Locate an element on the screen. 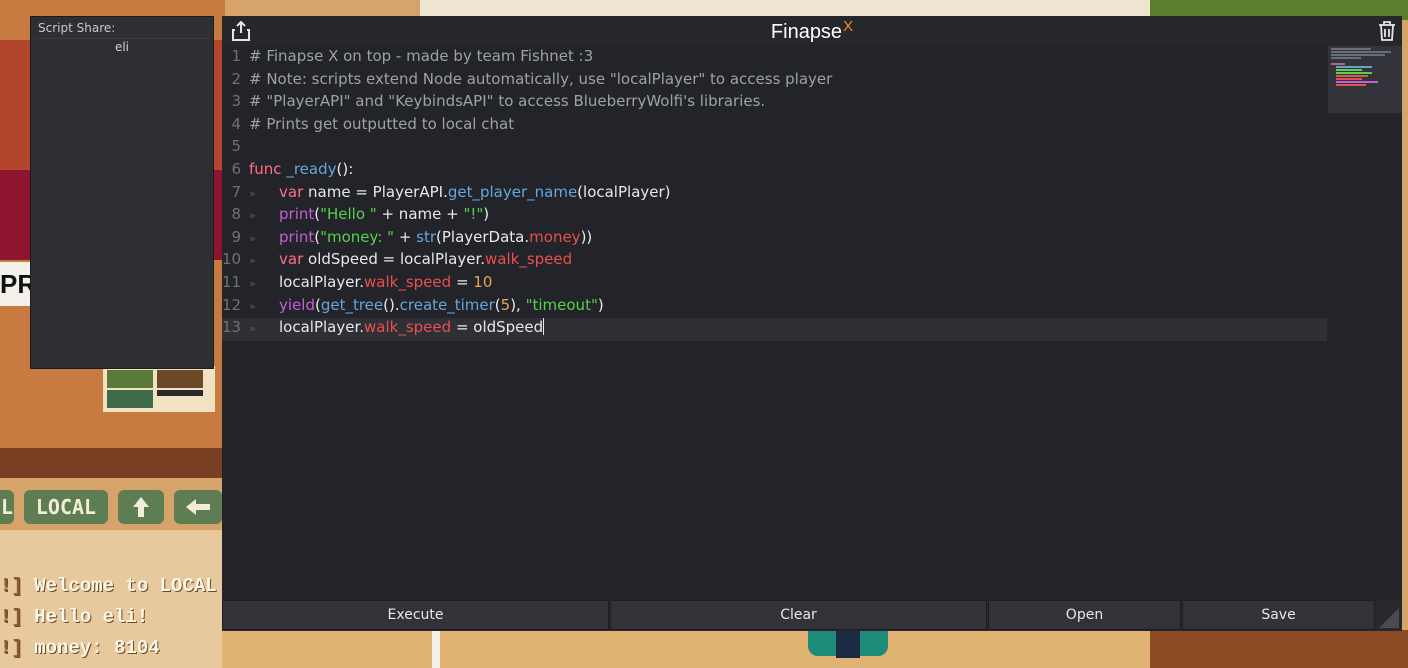 This screenshot has height=668, width=1408. code-token: 5 is located at coordinates (505, 304).